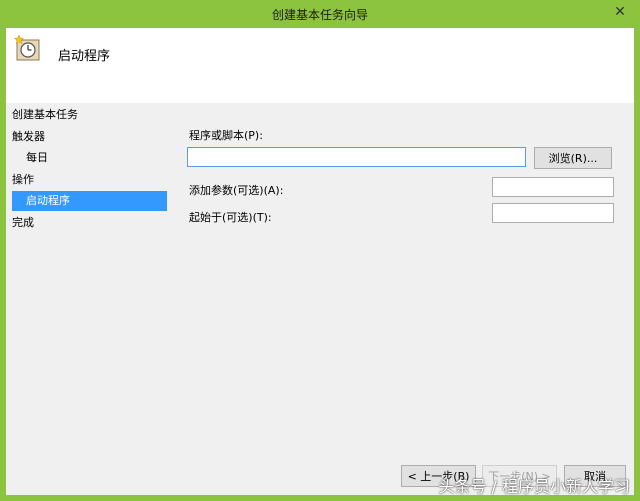  Describe the element at coordinates (23, 179) in the screenshot. I see `sidebar-item-action: 操作` at that location.